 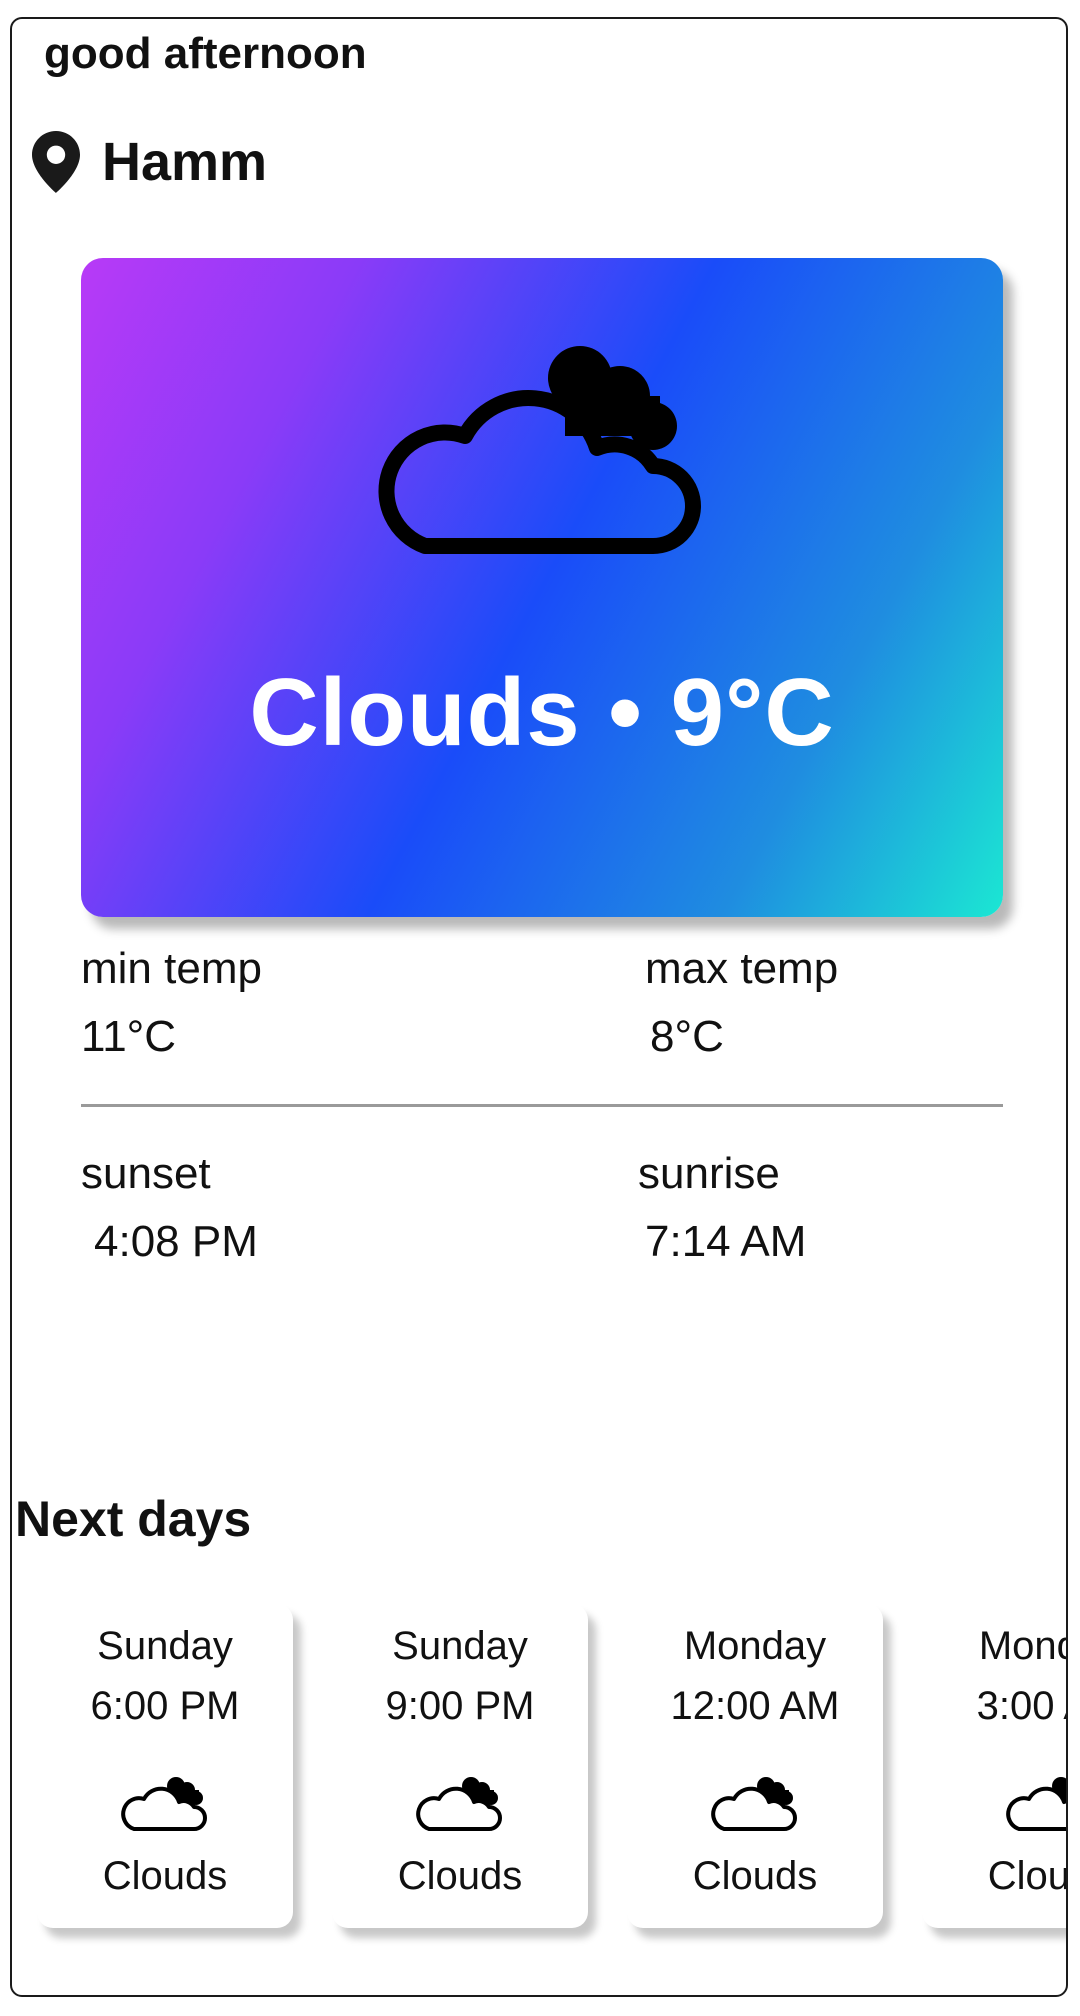 What do you see at coordinates (726, 1241) in the screenshot?
I see `sunrise-value: 7:14 AM` at bounding box center [726, 1241].